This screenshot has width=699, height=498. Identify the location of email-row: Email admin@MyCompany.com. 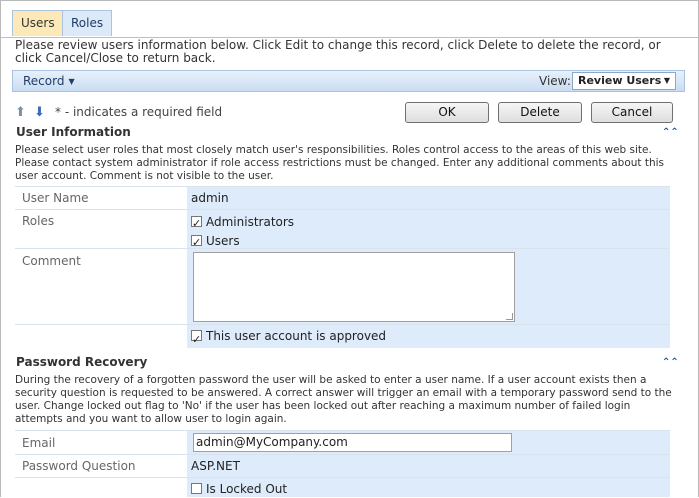
(342, 442).